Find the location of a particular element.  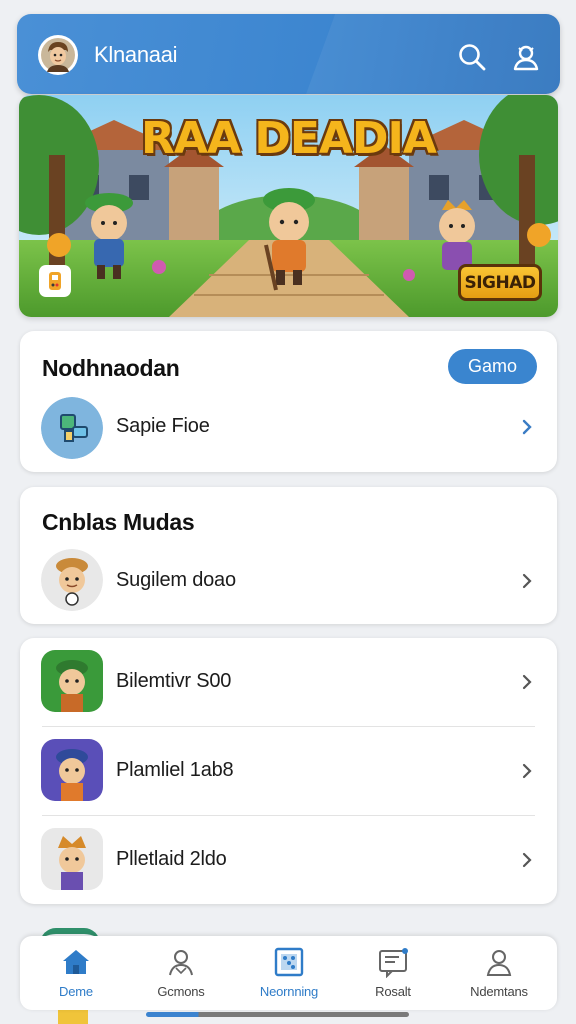

character-green-cap-icon is located at coordinates (72, 681).